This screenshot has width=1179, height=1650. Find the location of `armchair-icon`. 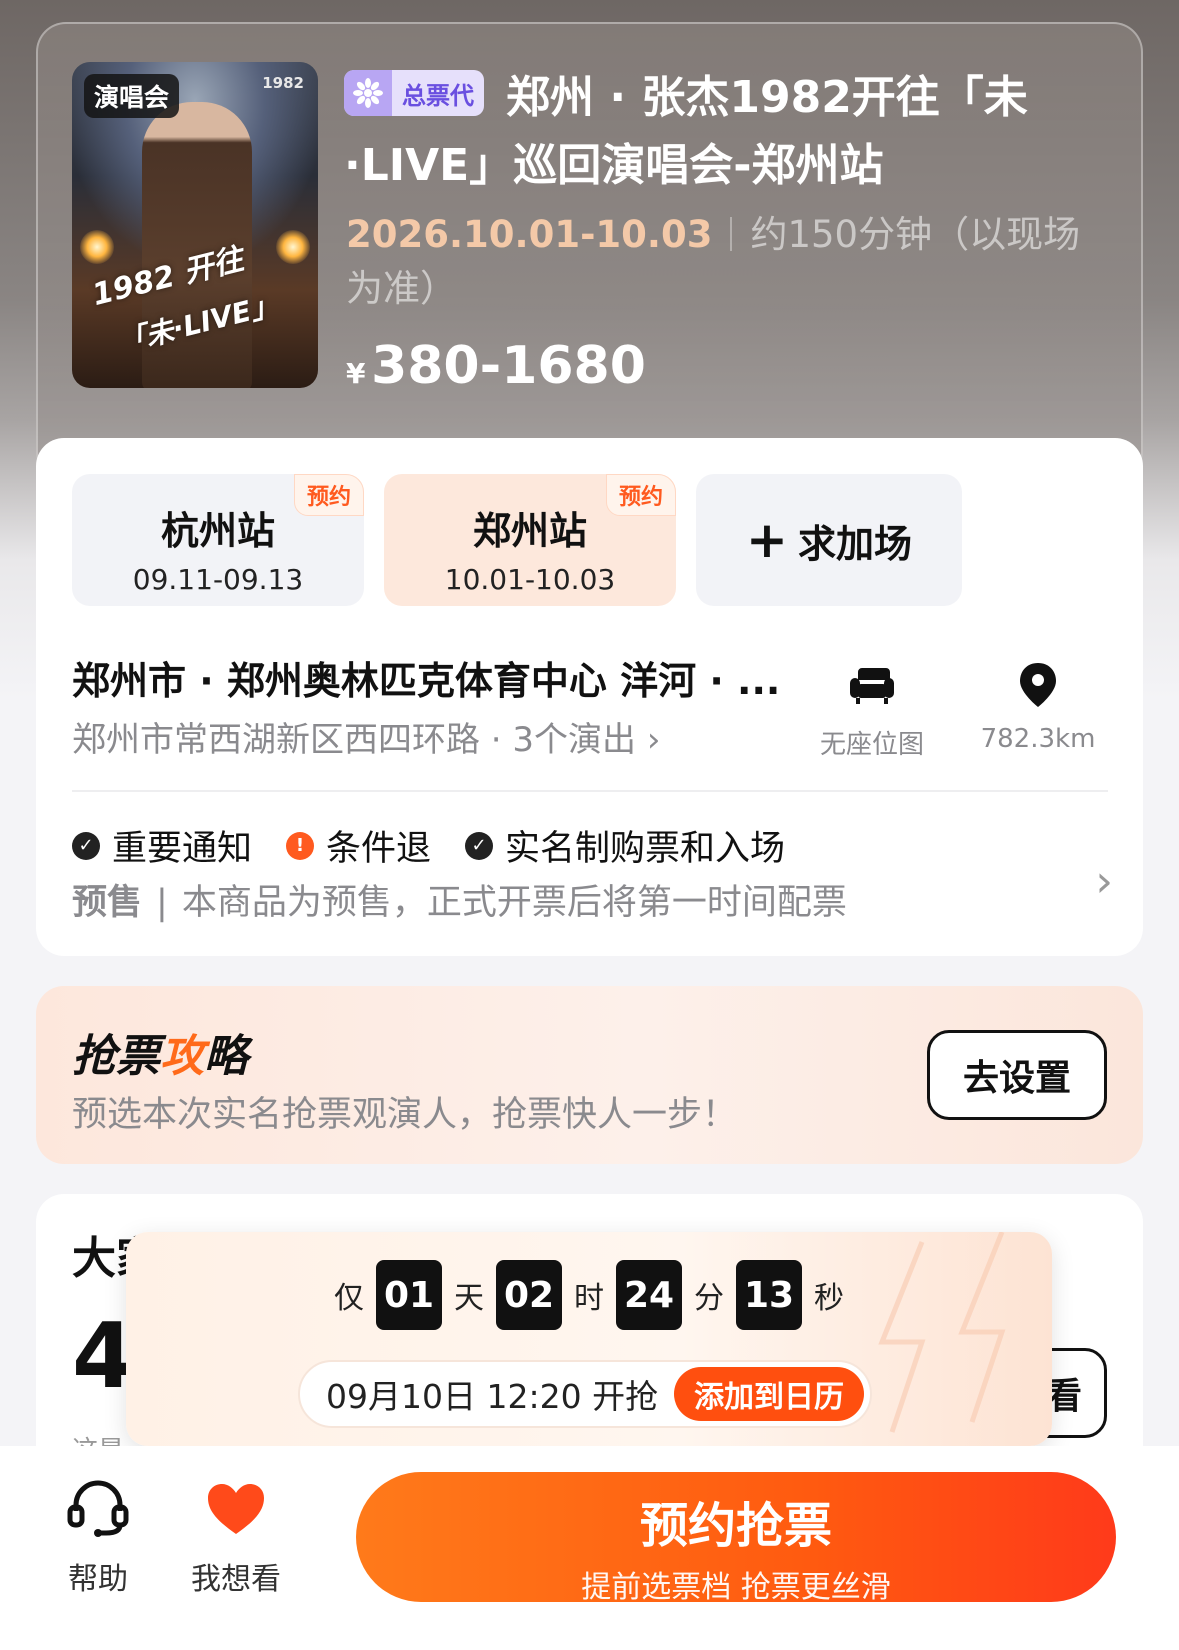

armchair-icon is located at coordinates (872, 685).